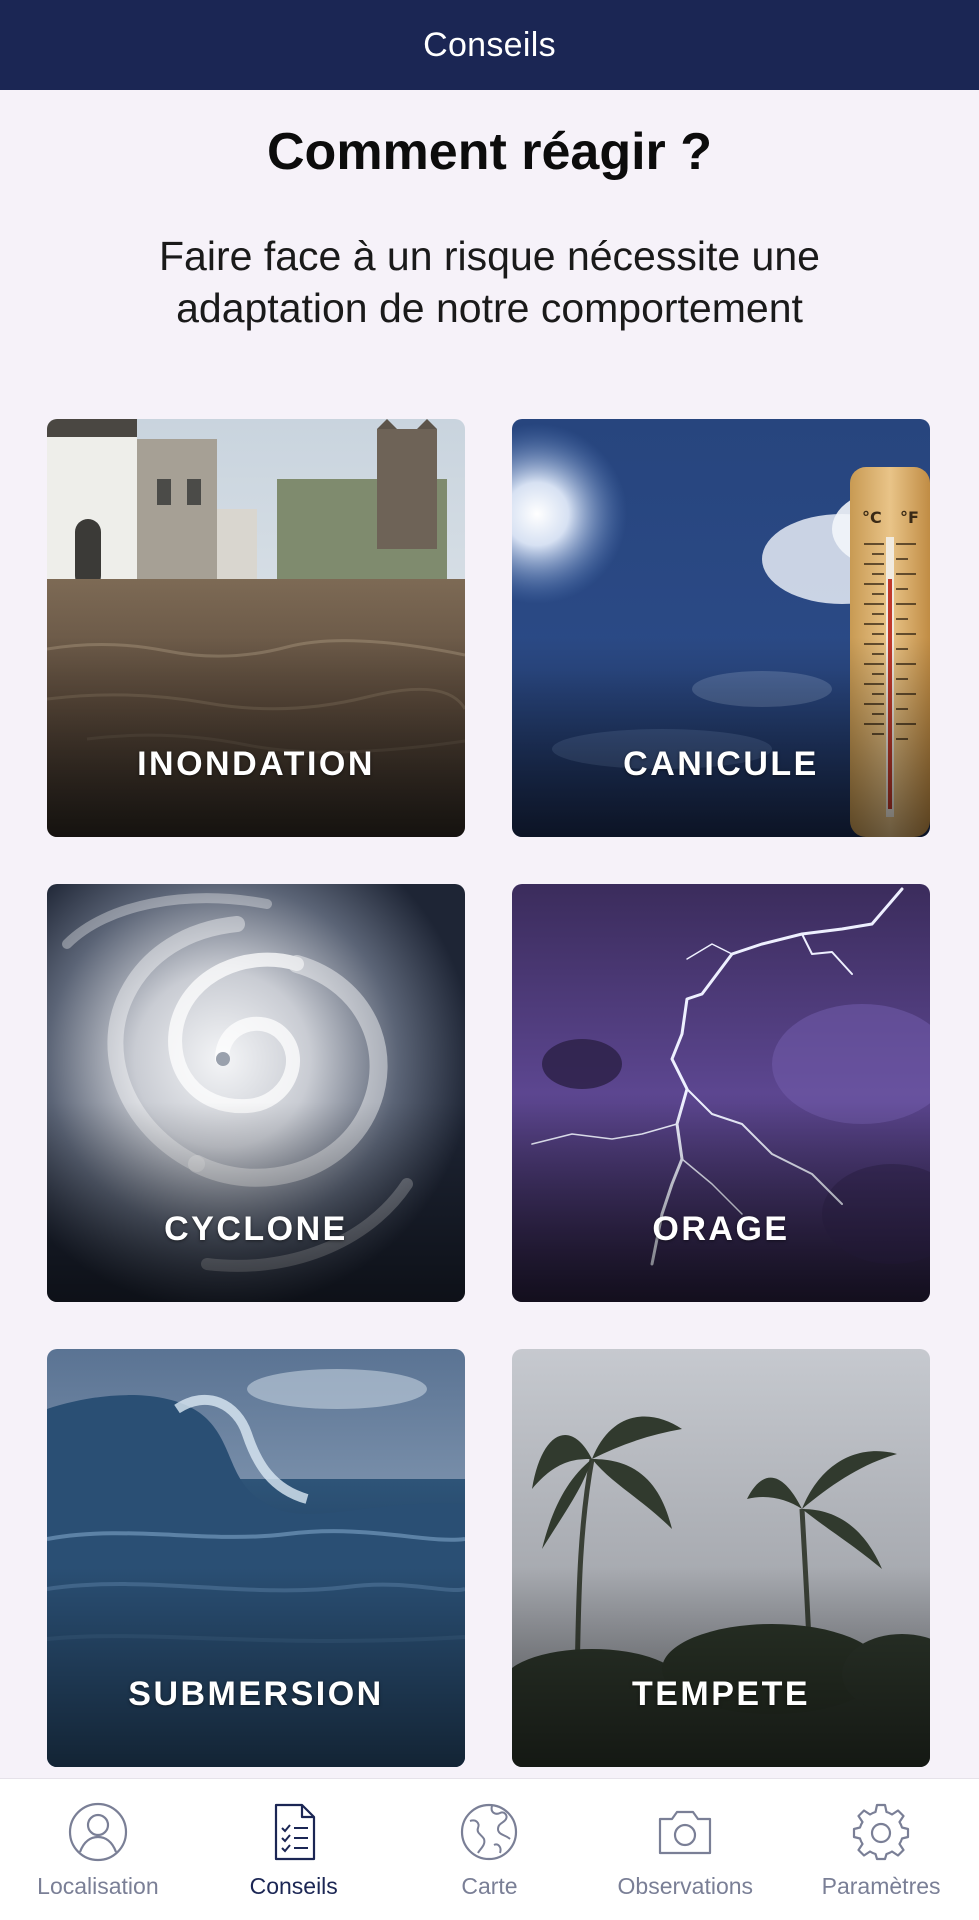 This screenshot has width=979, height=1920. What do you see at coordinates (97, 1832) in the screenshot?
I see `user-circle-icon` at bounding box center [97, 1832].